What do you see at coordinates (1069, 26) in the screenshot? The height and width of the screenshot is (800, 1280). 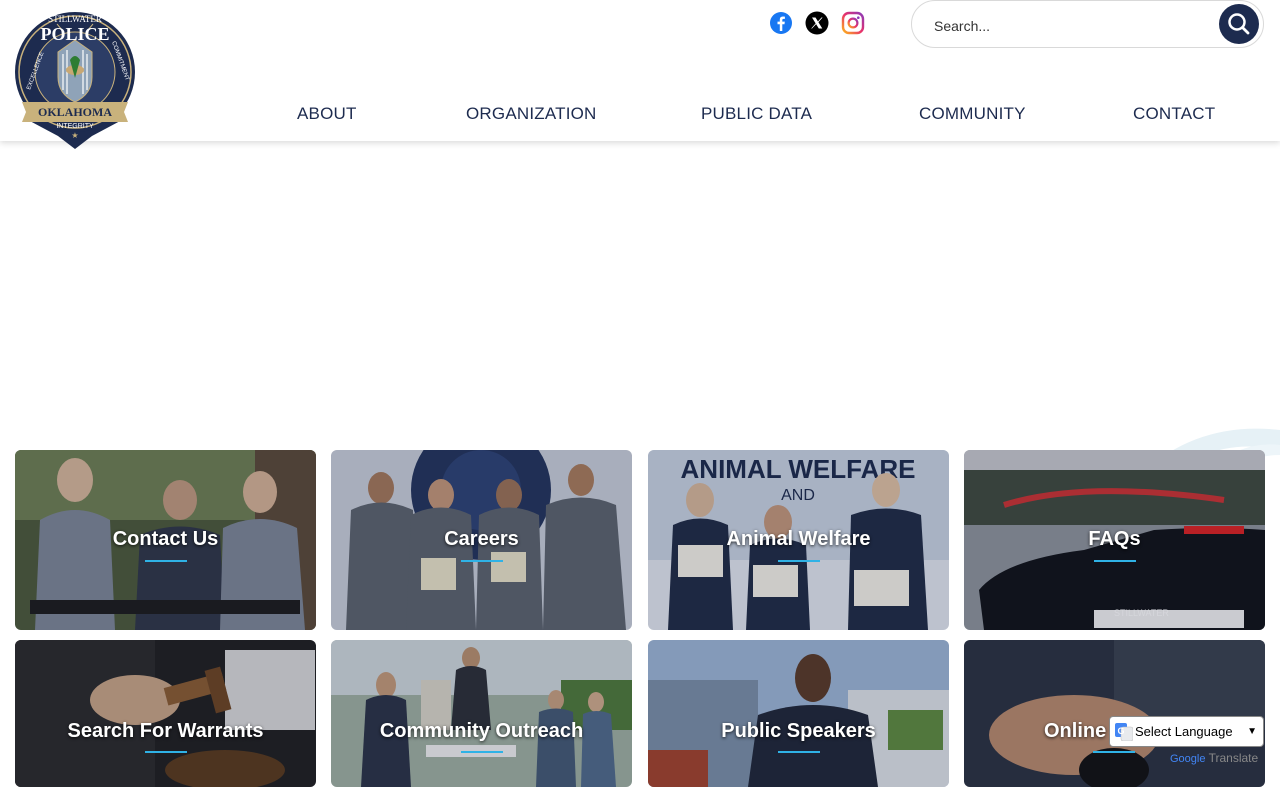 I see `search-input` at bounding box center [1069, 26].